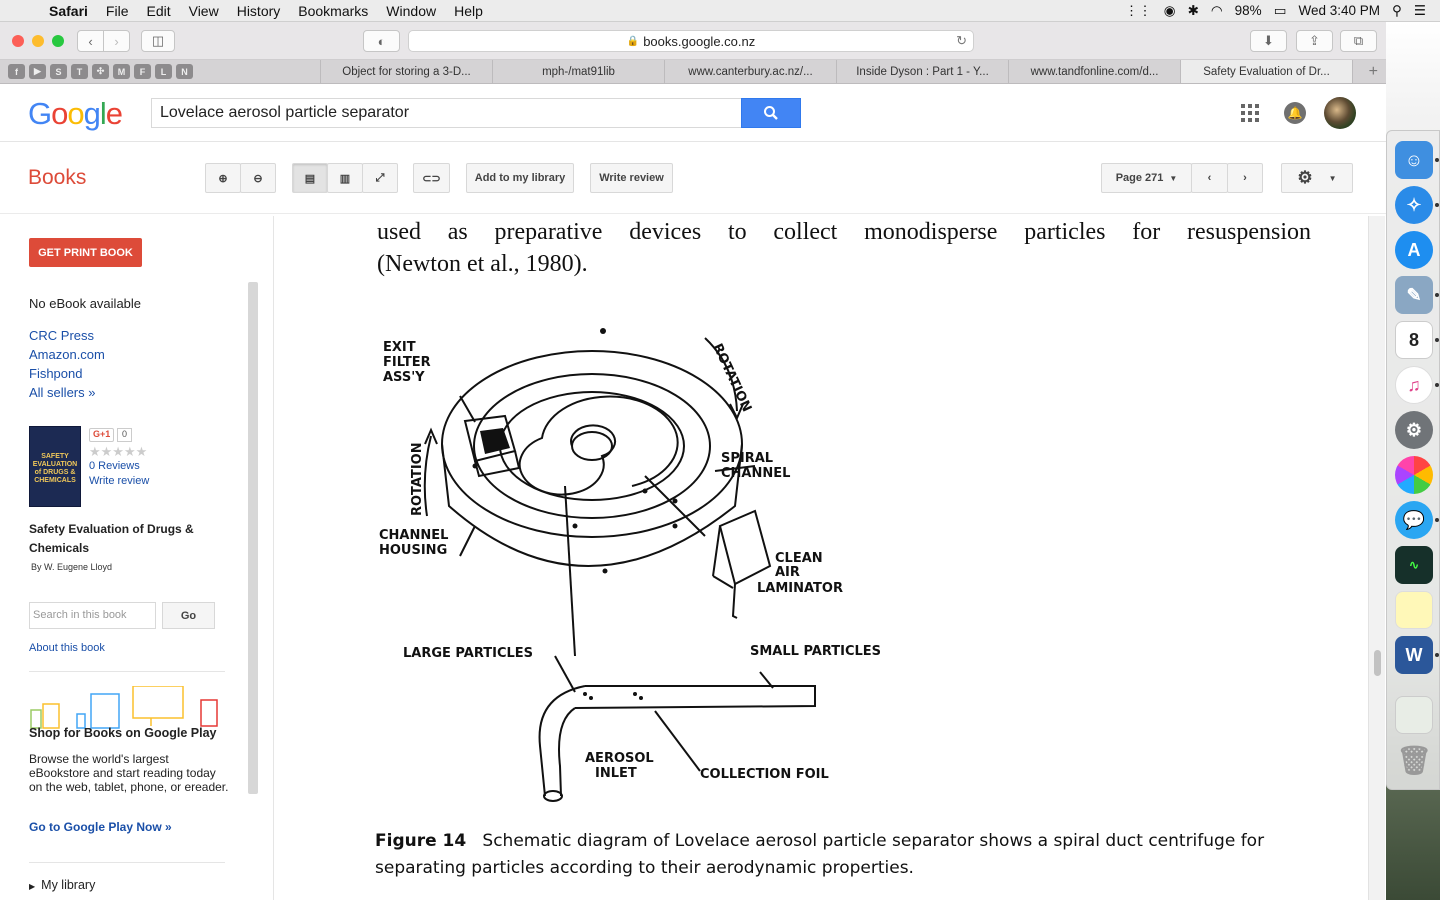  Describe the element at coordinates (100, 71) in the screenshot. I see `pinned-tab-dots: ✣` at that location.